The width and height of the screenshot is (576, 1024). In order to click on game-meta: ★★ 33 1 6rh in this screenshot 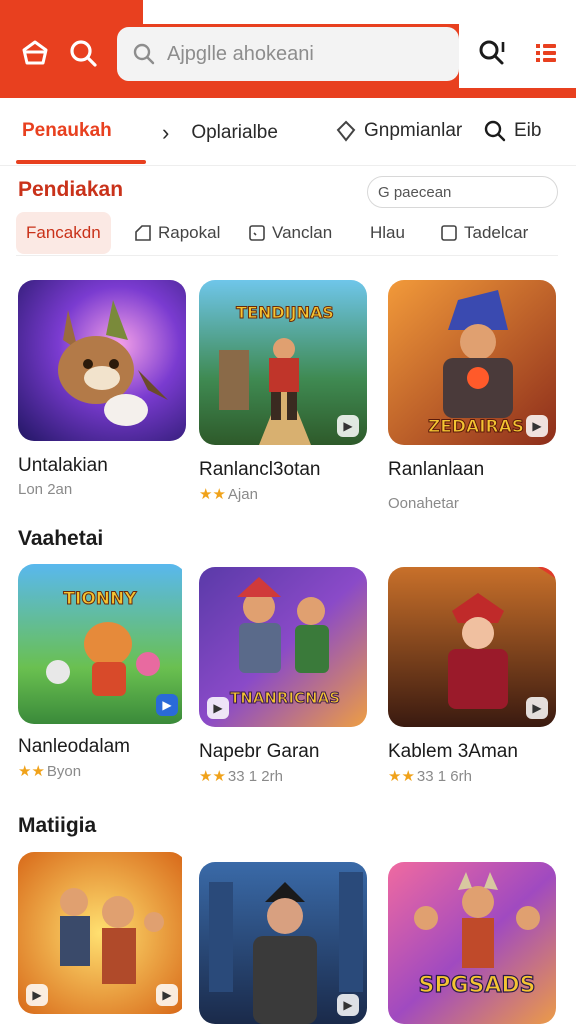, I will do `click(472, 776)`.